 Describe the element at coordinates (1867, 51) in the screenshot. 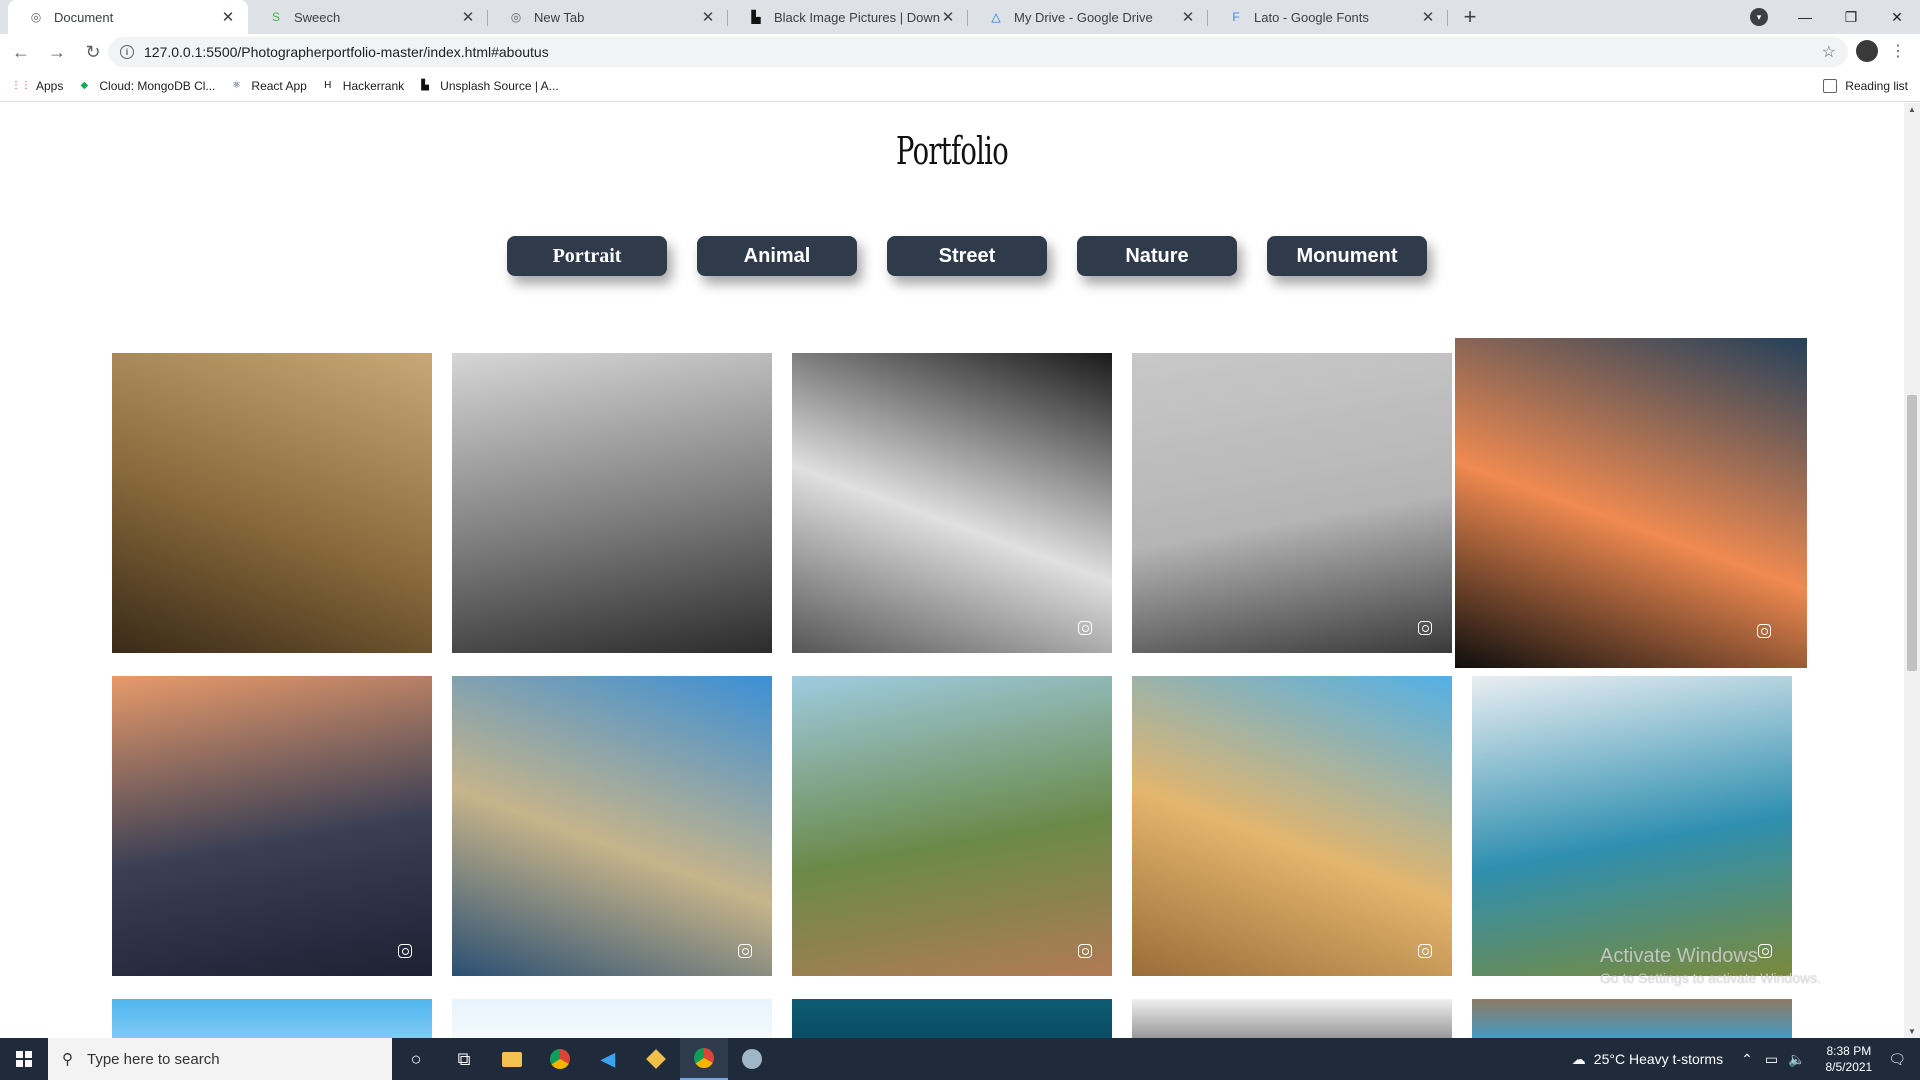

I see `profile-avatar` at that location.